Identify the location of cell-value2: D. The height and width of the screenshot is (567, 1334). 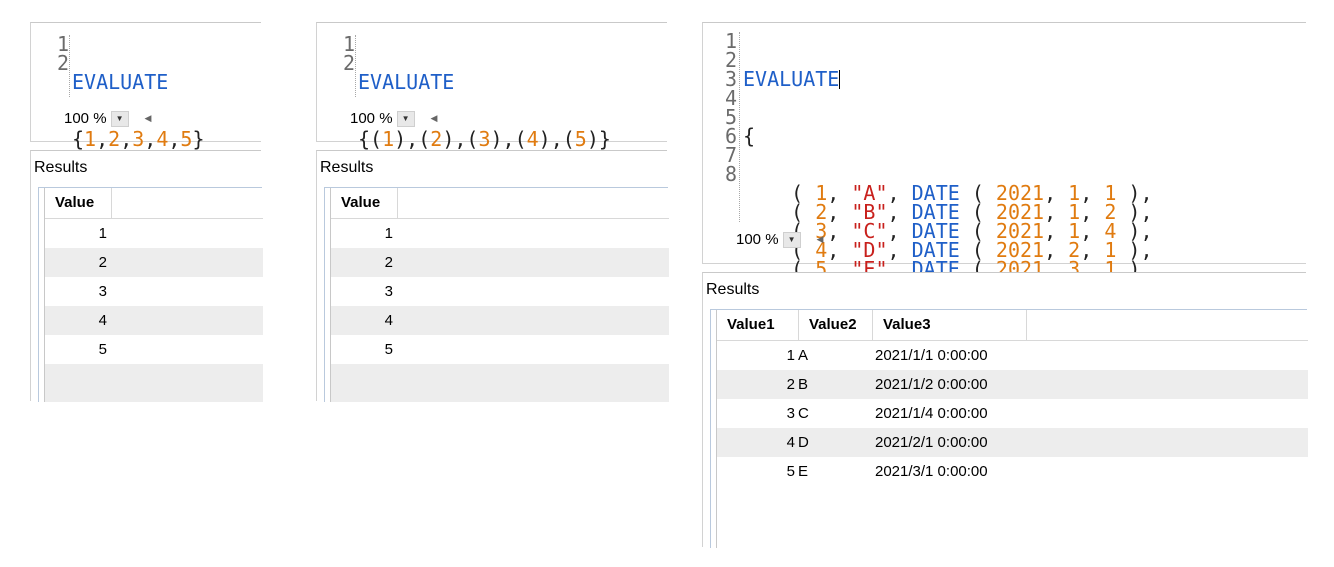
(803, 442).